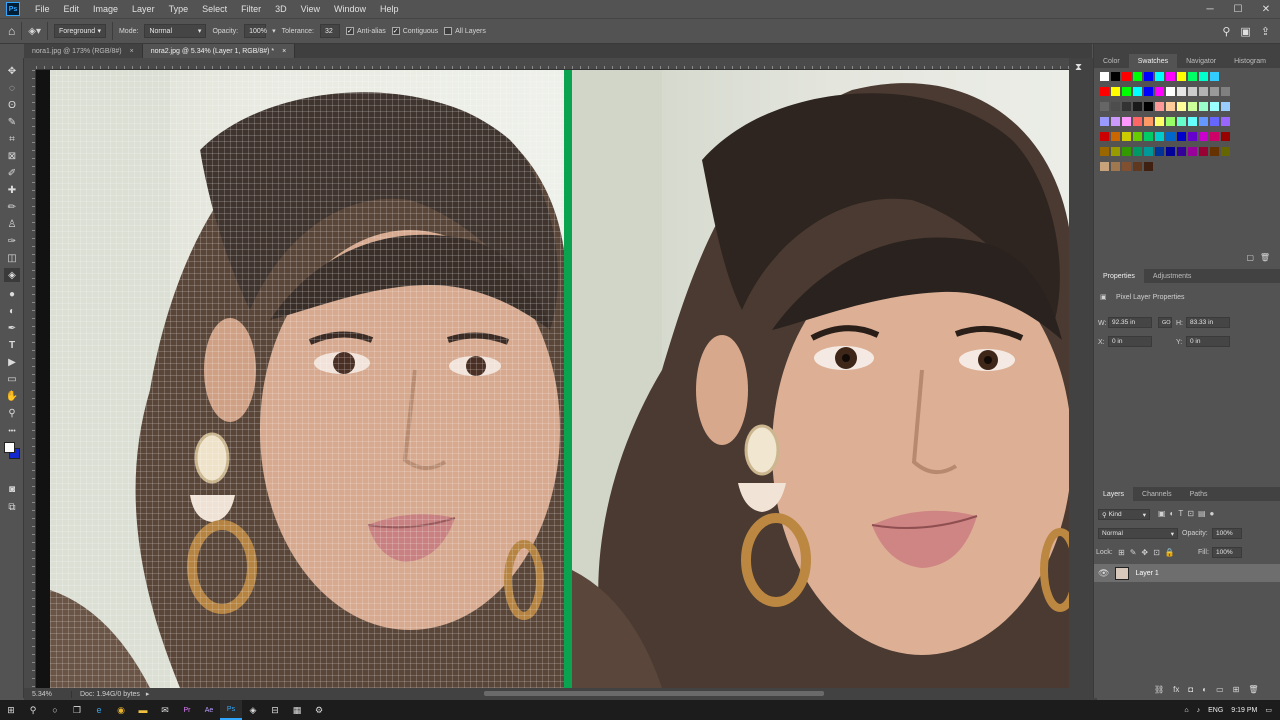 The image size is (1280, 720). I want to click on menu-window: Window, so click(350, 9).